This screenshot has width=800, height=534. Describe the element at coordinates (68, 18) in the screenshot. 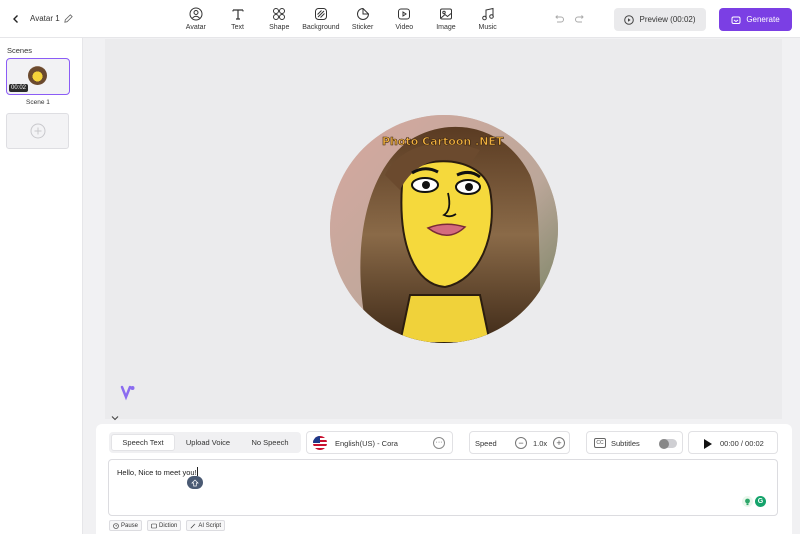

I see `edit-title-icon` at that location.